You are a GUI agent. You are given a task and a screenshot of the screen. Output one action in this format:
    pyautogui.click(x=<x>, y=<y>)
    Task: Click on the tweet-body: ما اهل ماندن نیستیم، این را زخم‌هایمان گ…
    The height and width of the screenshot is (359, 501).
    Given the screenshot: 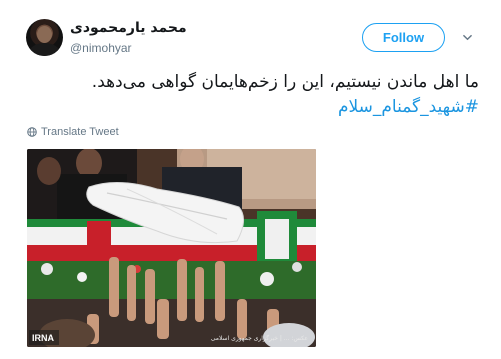 What is the action you would take?
    pyautogui.click(x=285, y=82)
    